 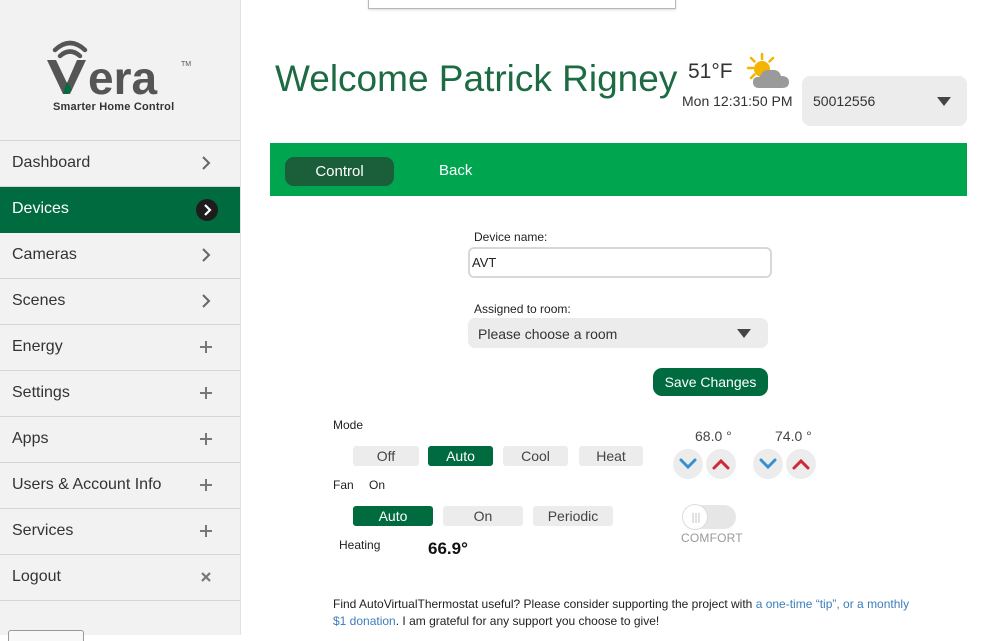 I want to click on svg-text: era, so click(x=122, y=76).